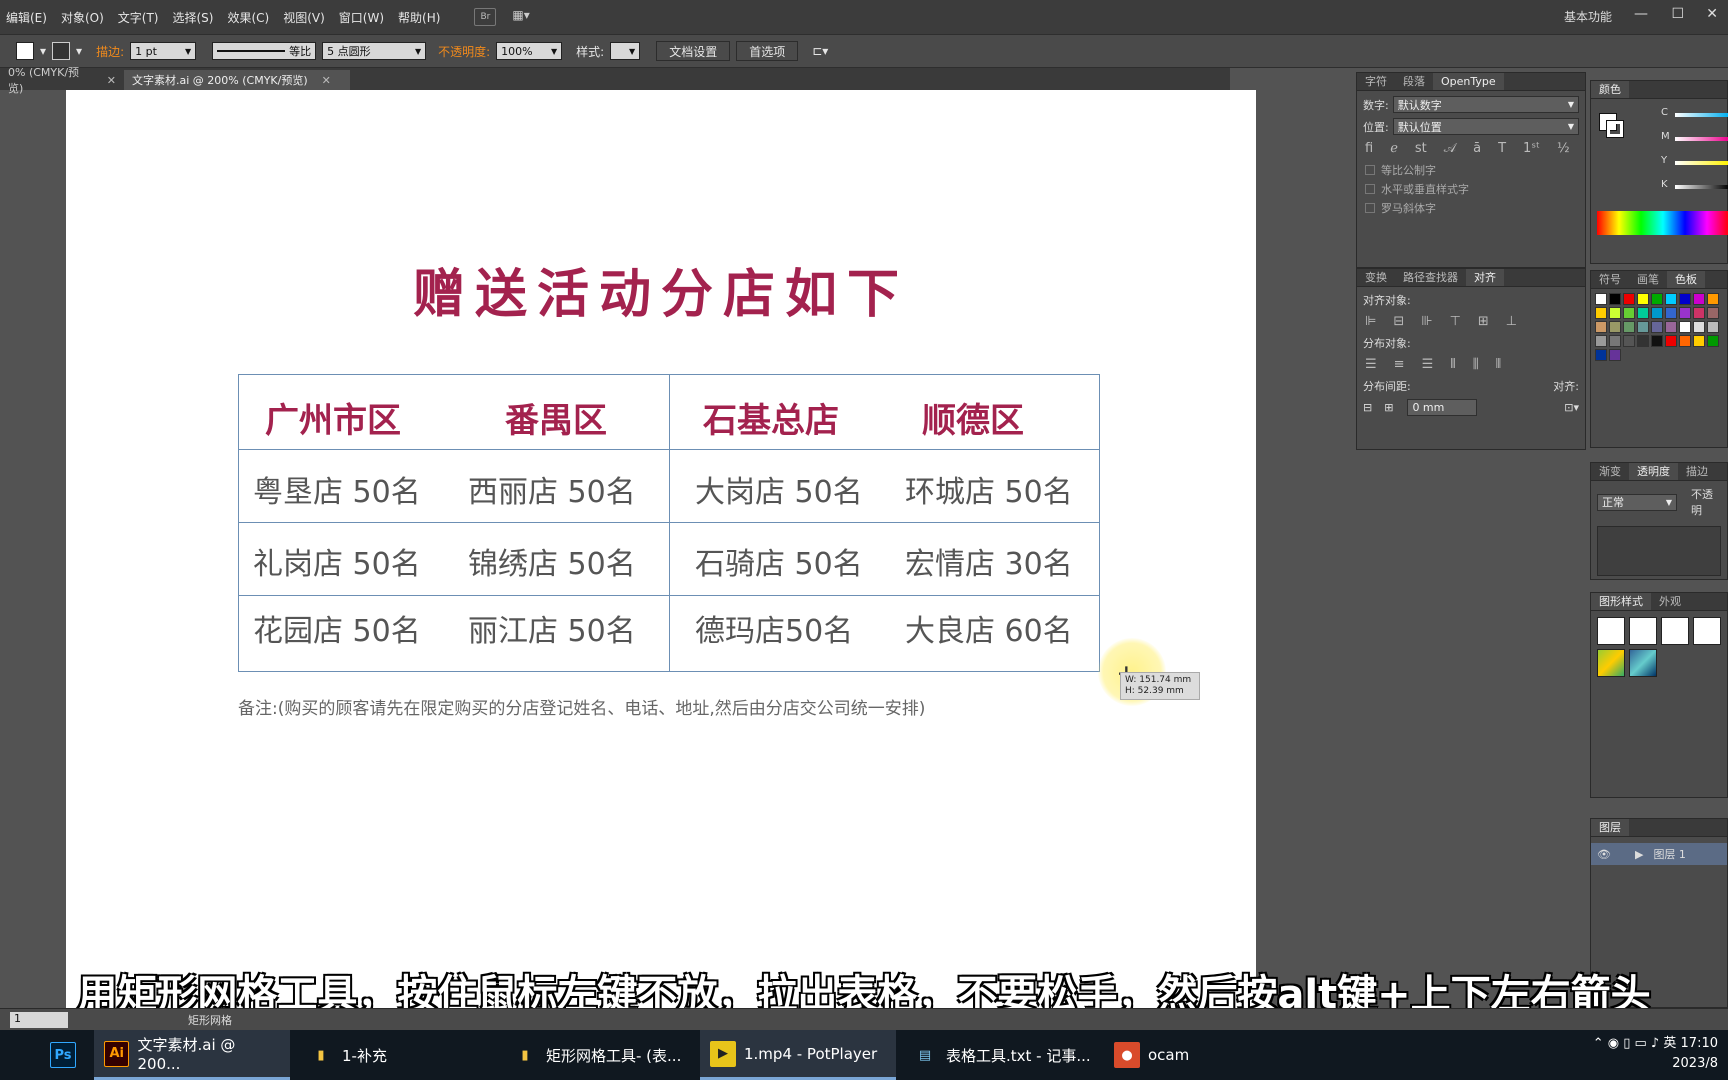  I want to click on ime-indicator: 英, so click(1669, 1043).